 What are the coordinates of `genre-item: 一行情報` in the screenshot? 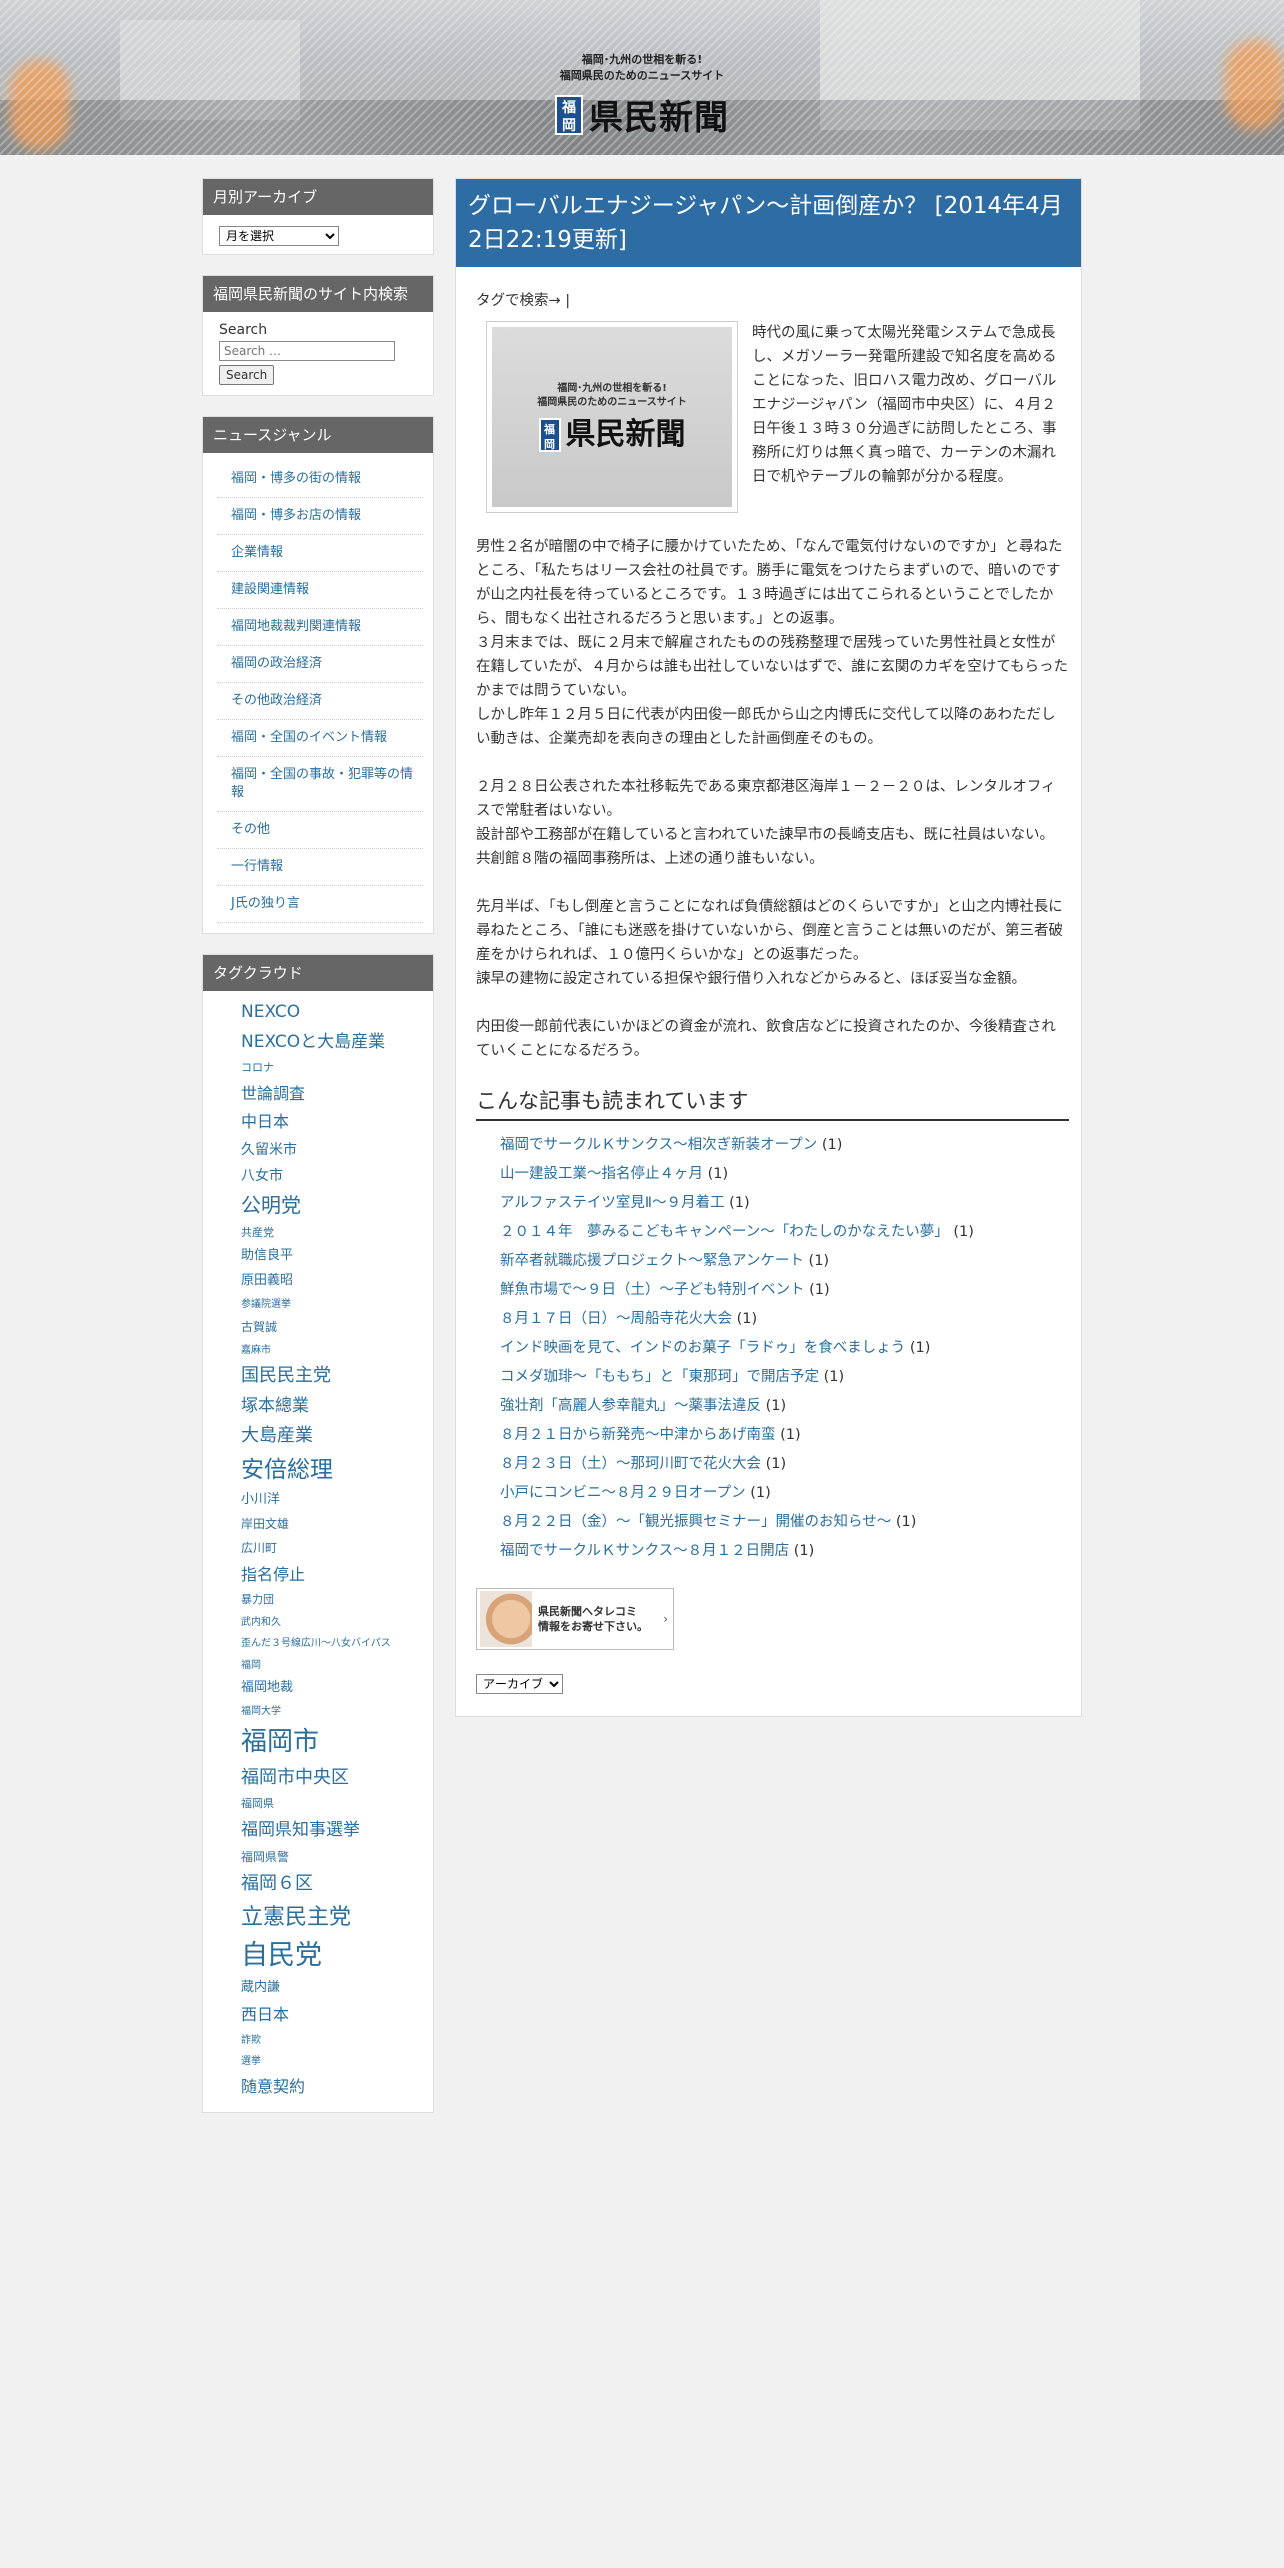 It's located at (320, 867).